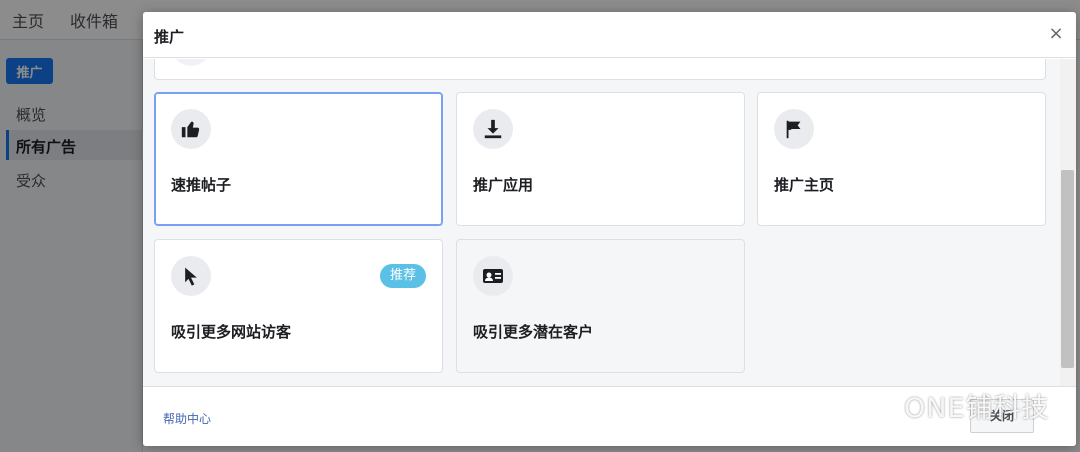 The width and height of the screenshot is (1080, 452). I want to click on previous-card-partial, so click(600, 69).